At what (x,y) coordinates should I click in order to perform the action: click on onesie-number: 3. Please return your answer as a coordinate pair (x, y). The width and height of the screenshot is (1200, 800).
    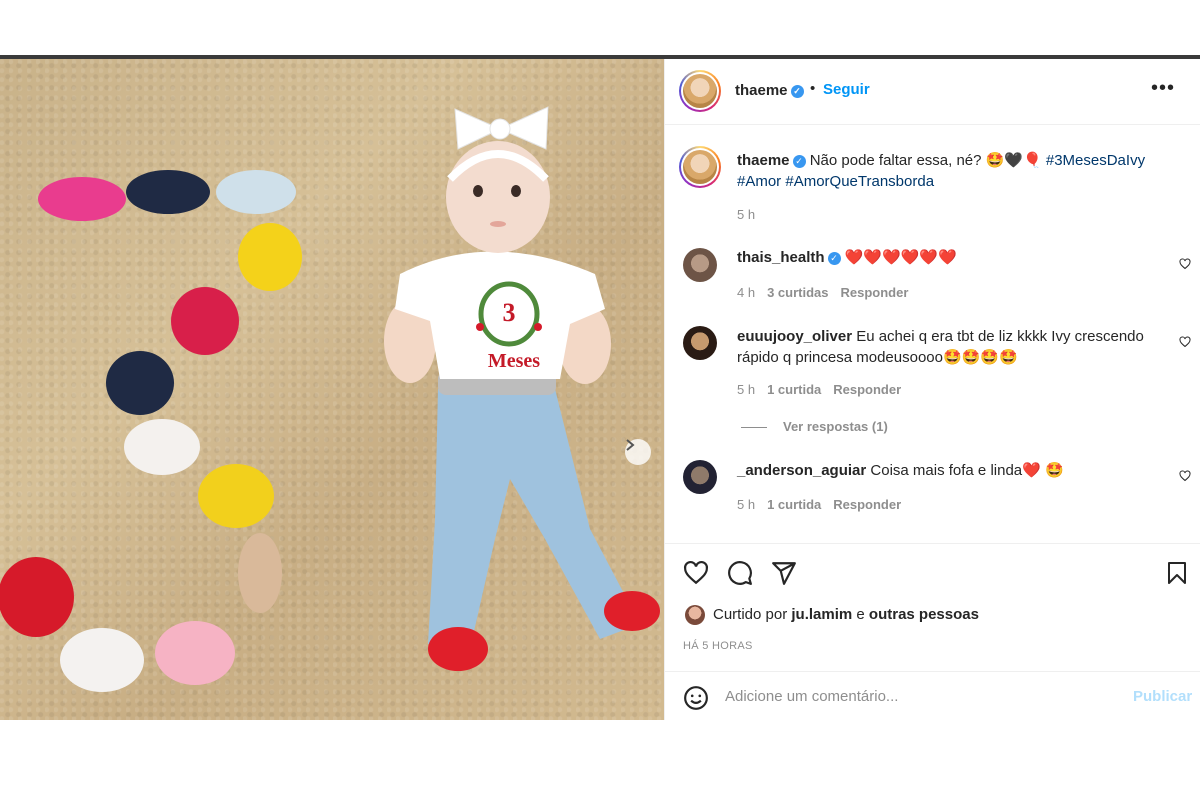
    Looking at the image, I should click on (509, 312).